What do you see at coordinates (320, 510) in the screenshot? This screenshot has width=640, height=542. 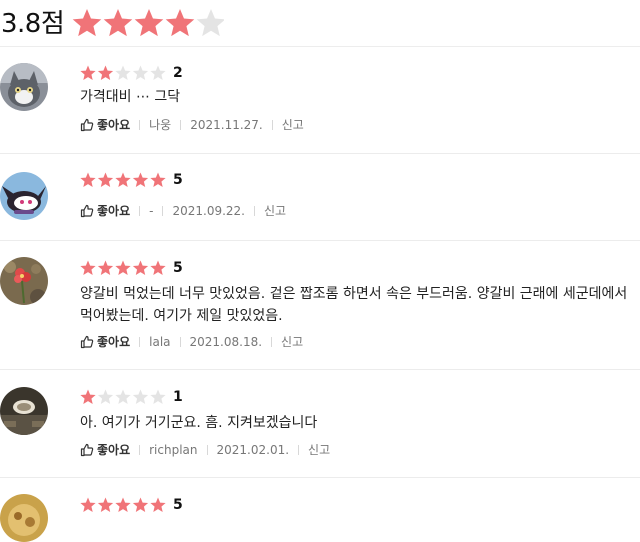 I see `review-item: 5` at bounding box center [320, 510].